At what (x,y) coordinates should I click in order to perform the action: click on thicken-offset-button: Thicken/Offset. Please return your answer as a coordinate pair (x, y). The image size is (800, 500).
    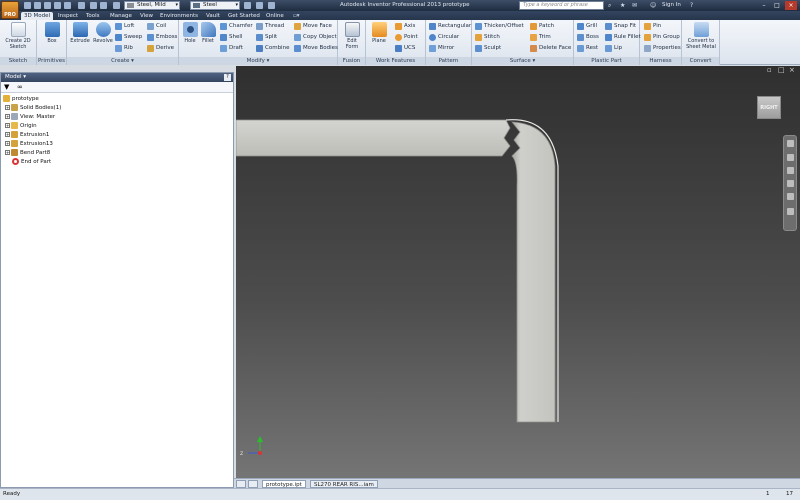
    Looking at the image, I should click on (499, 26).